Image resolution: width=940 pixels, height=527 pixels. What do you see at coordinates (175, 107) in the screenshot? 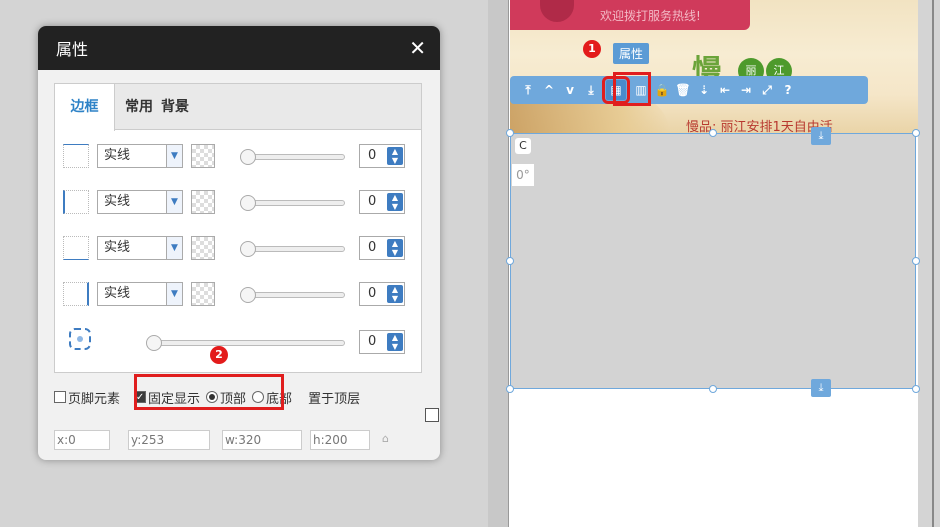
I see `tab-background: 背景` at bounding box center [175, 107].